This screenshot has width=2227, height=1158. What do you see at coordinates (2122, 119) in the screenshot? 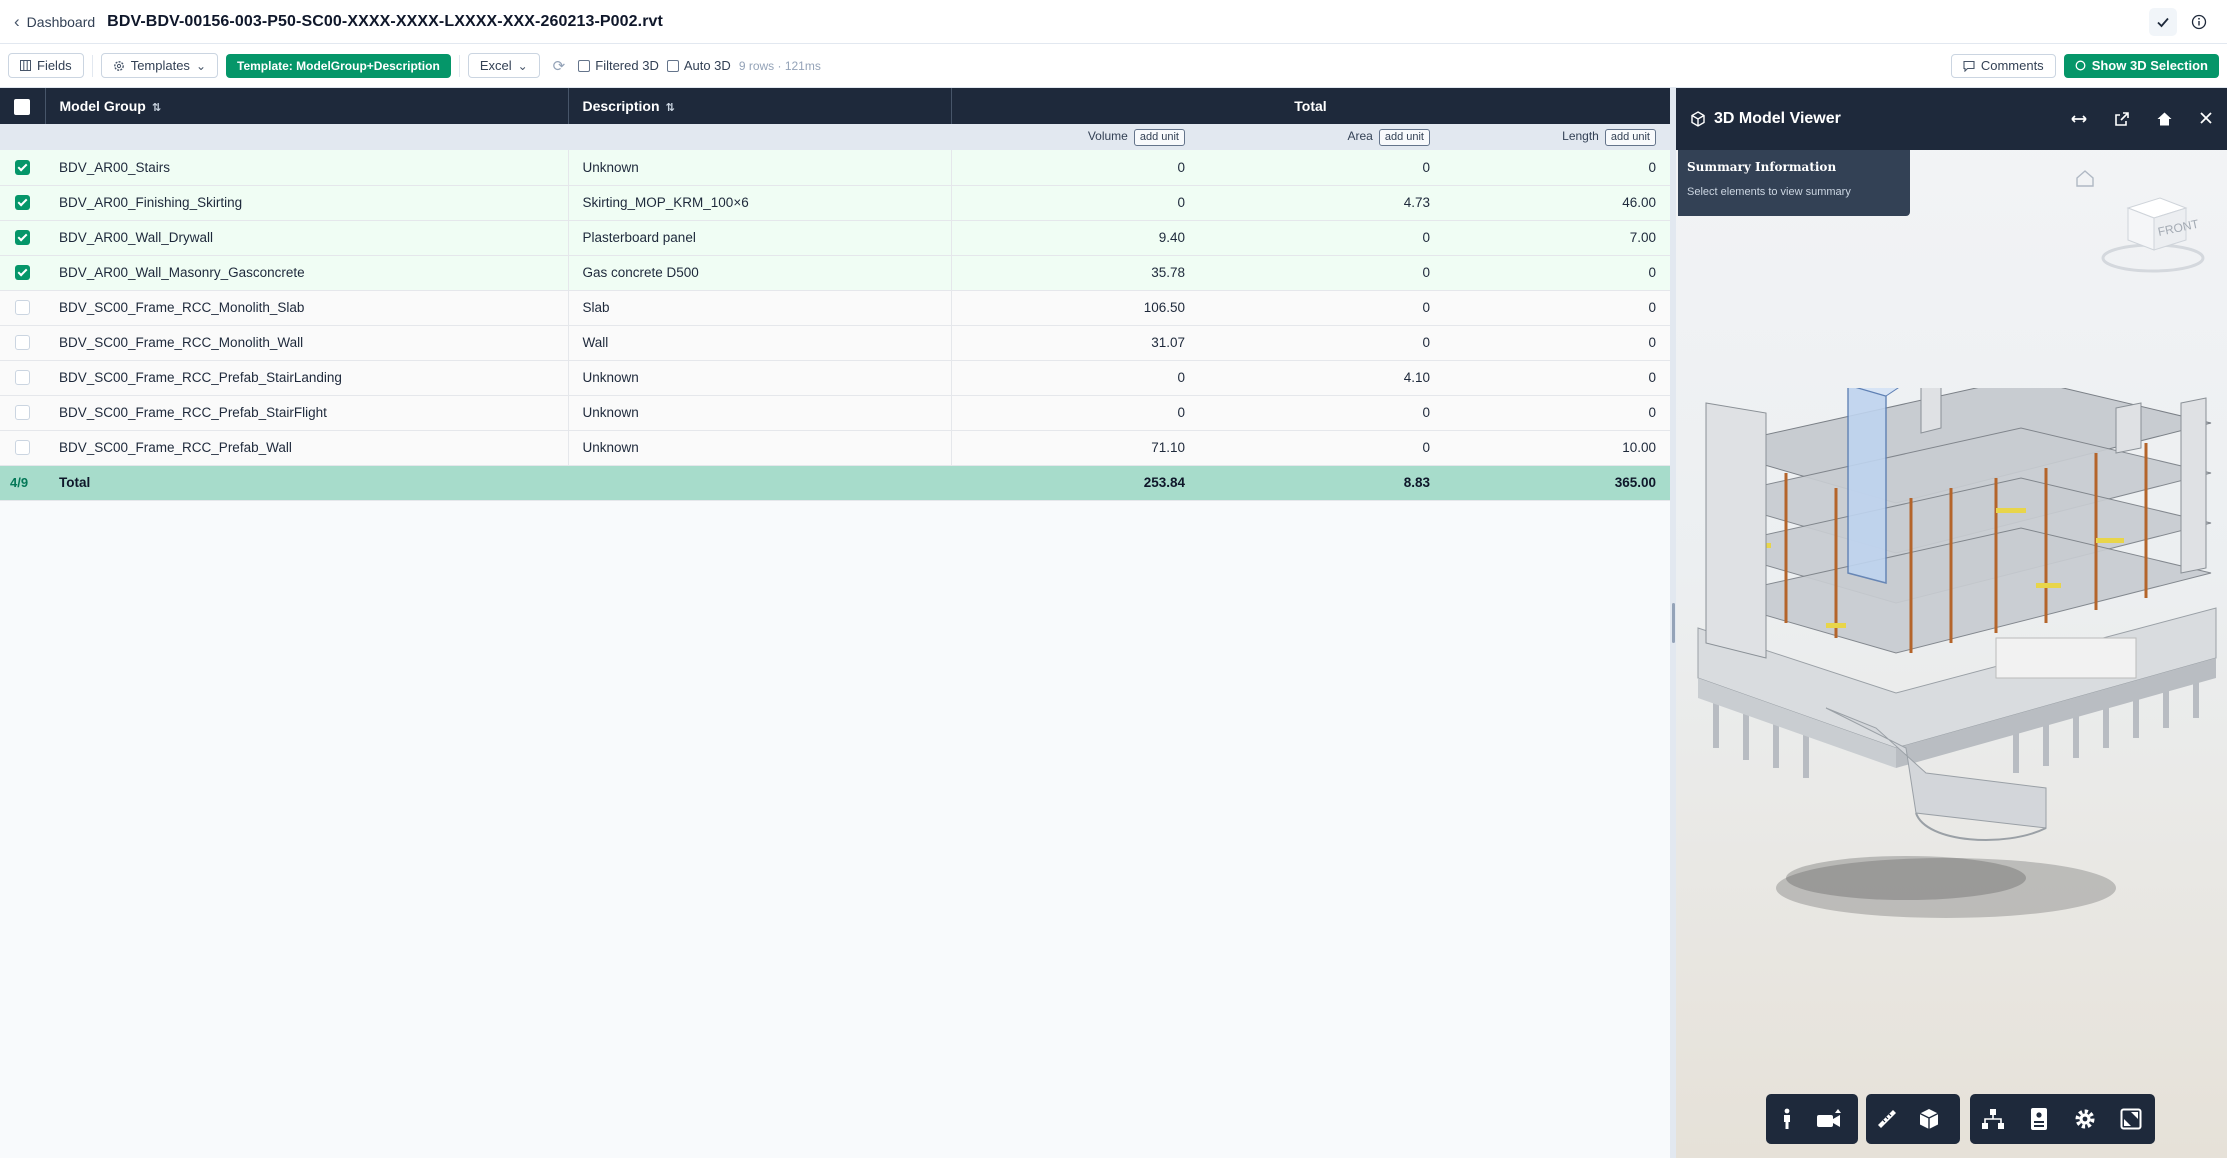
I see `external-link-icon` at bounding box center [2122, 119].